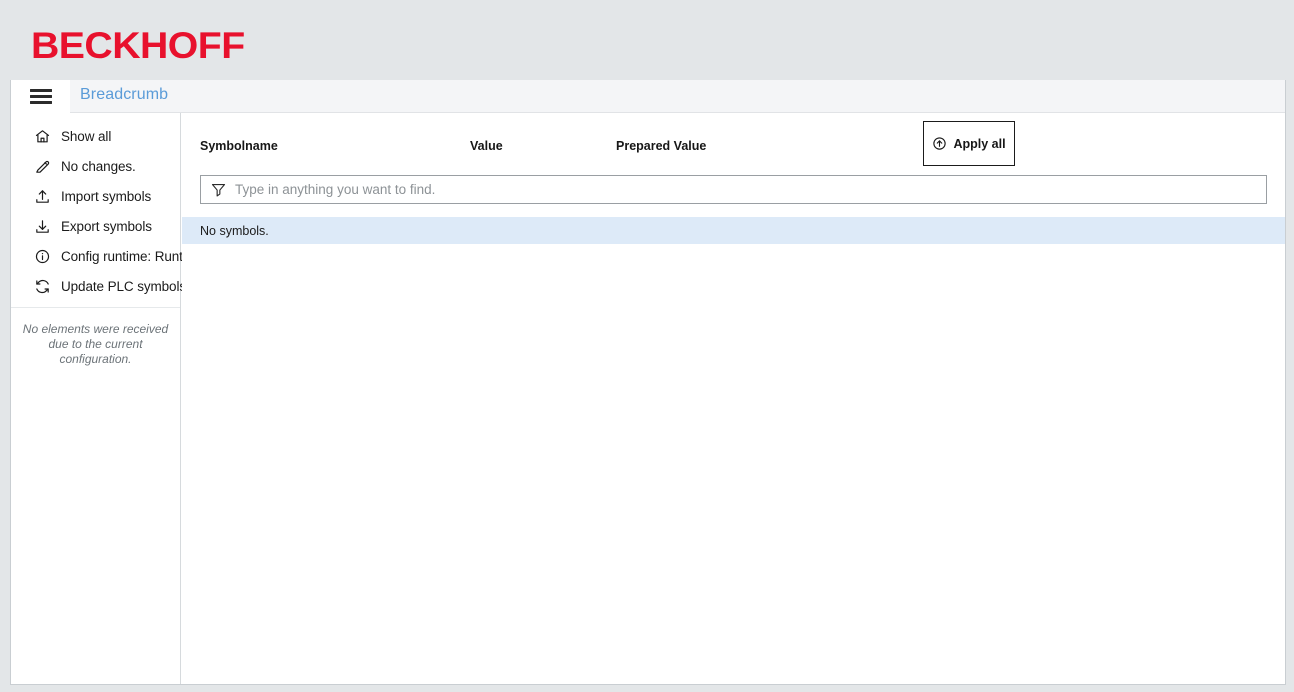 The height and width of the screenshot is (692, 1294). What do you see at coordinates (86, 136) in the screenshot?
I see `sidebar-item-label: Show all` at bounding box center [86, 136].